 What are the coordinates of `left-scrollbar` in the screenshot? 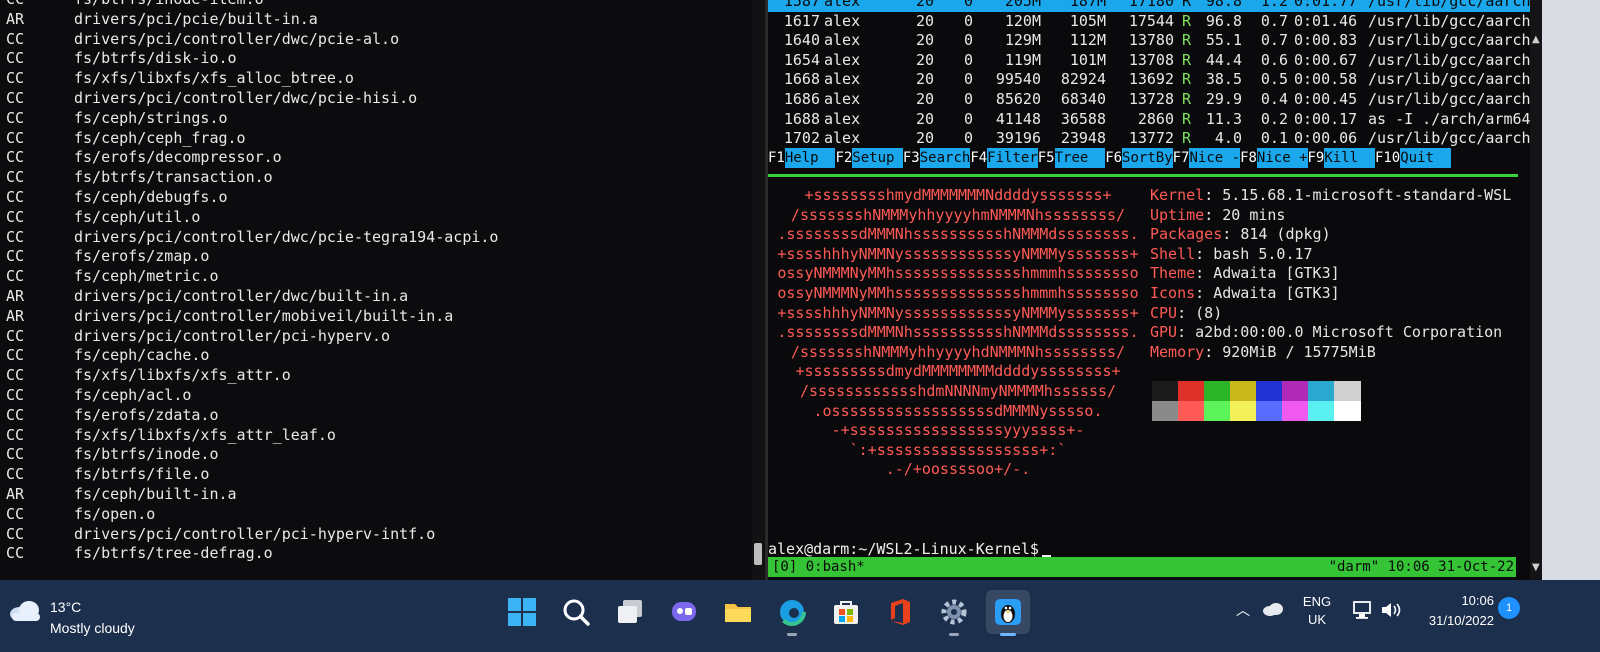 It's located at (758, 290).